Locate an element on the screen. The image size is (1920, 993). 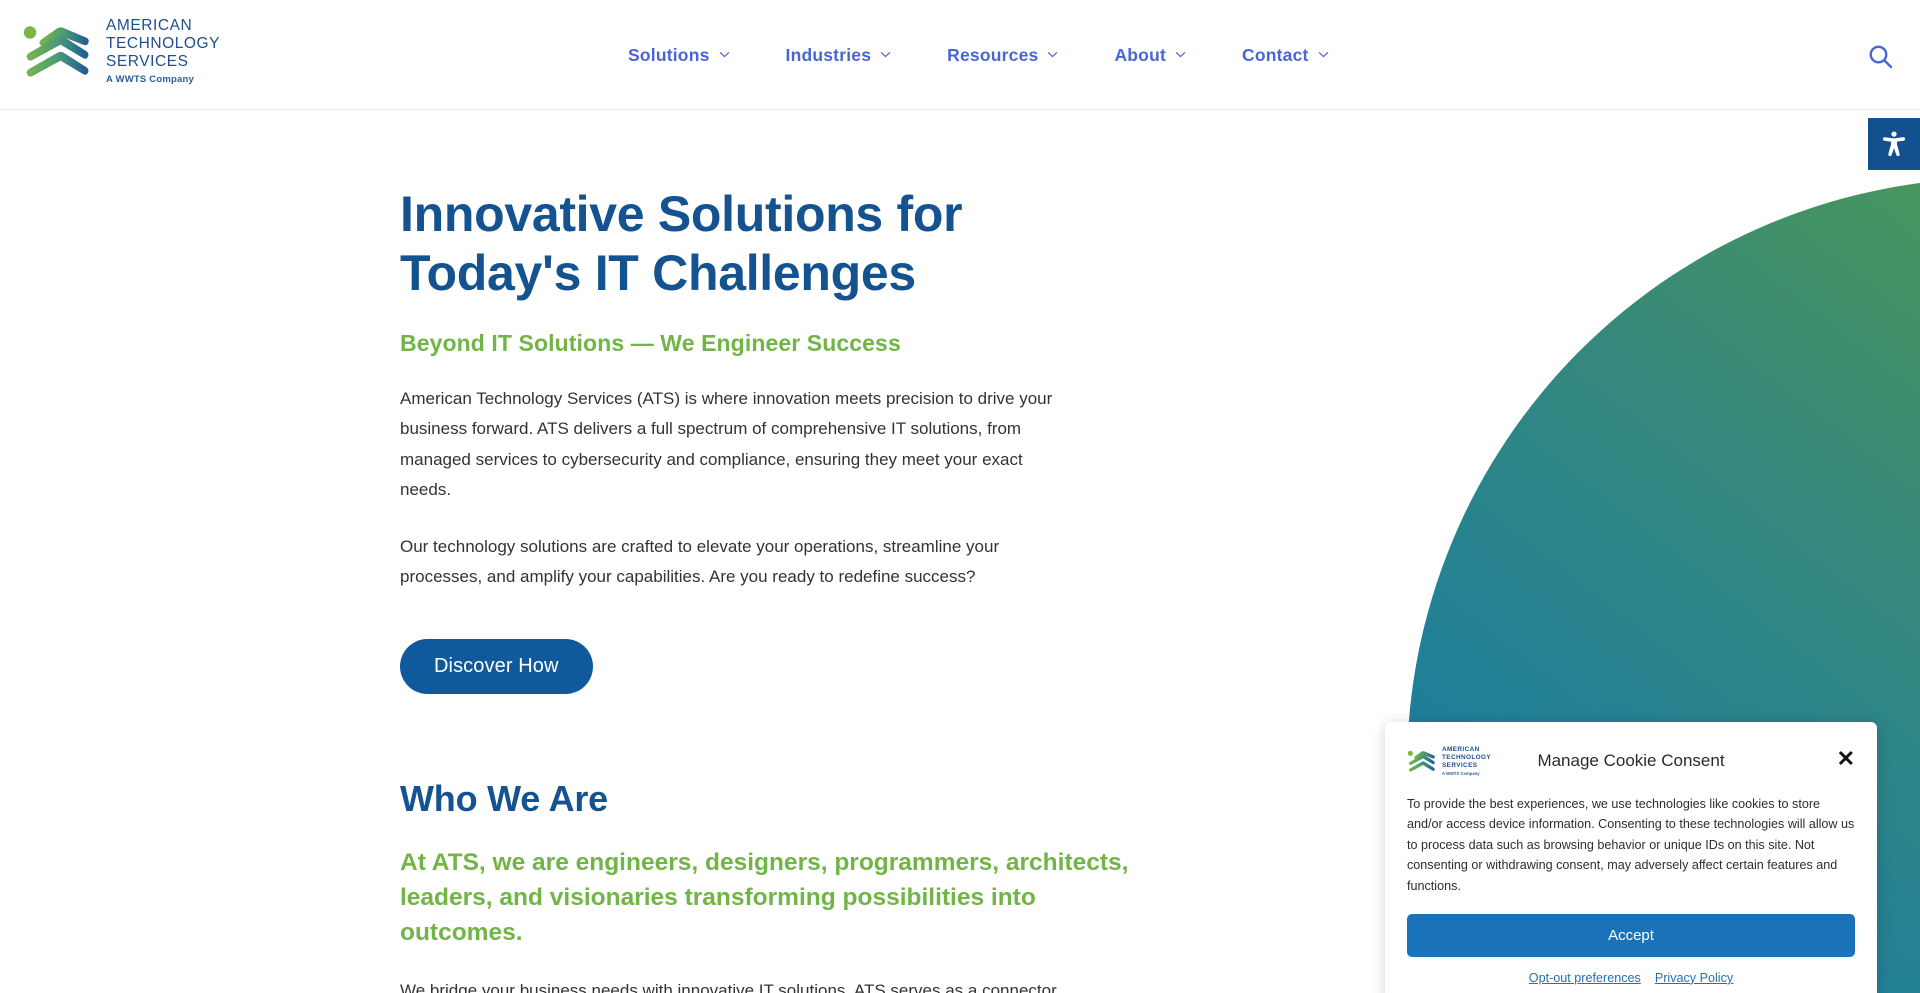
privacy-policy-link: Privacy Policy is located at coordinates (1694, 978).